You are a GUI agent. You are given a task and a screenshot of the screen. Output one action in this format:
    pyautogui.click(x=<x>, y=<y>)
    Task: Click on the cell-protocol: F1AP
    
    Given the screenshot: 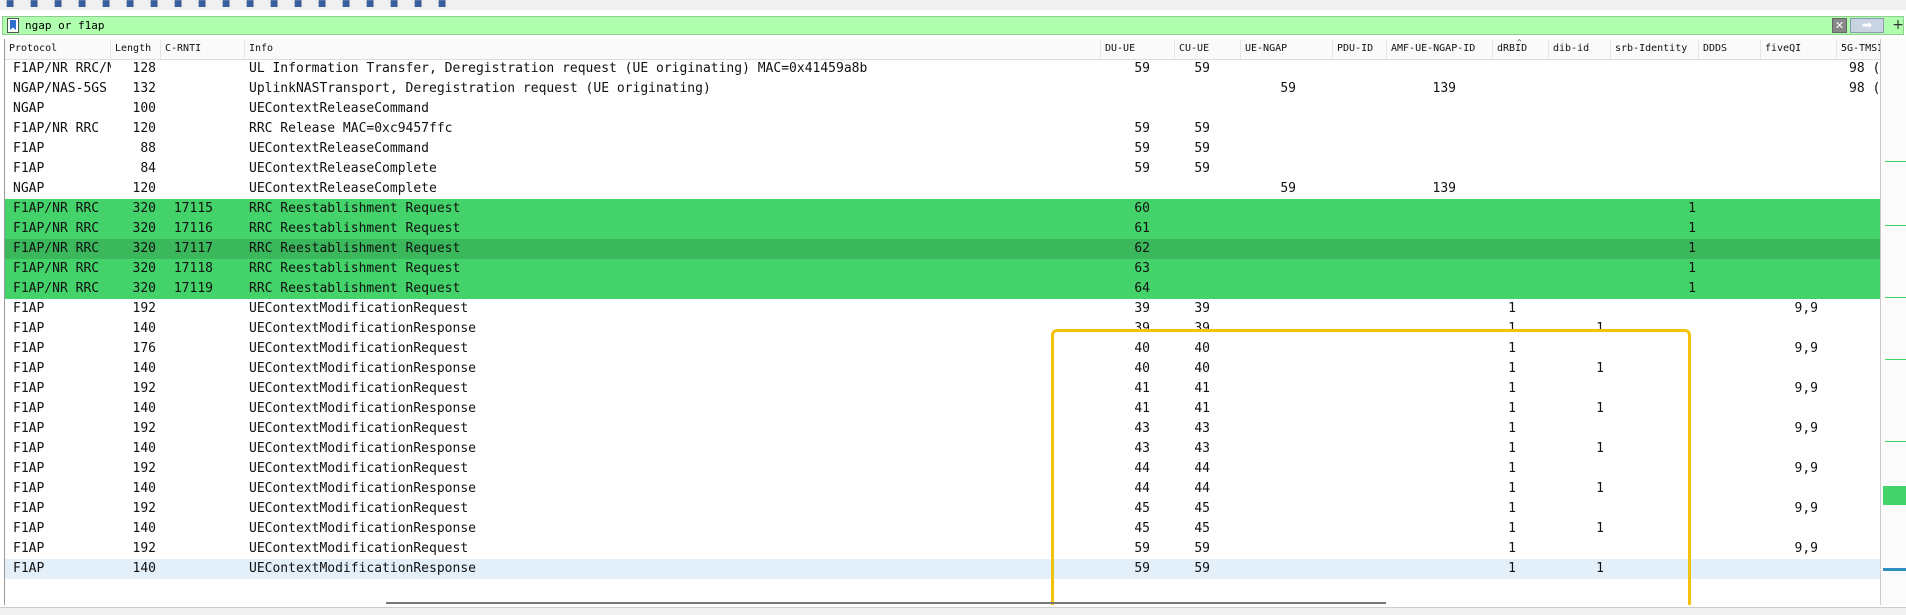 What is the action you would take?
    pyautogui.click(x=29, y=368)
    